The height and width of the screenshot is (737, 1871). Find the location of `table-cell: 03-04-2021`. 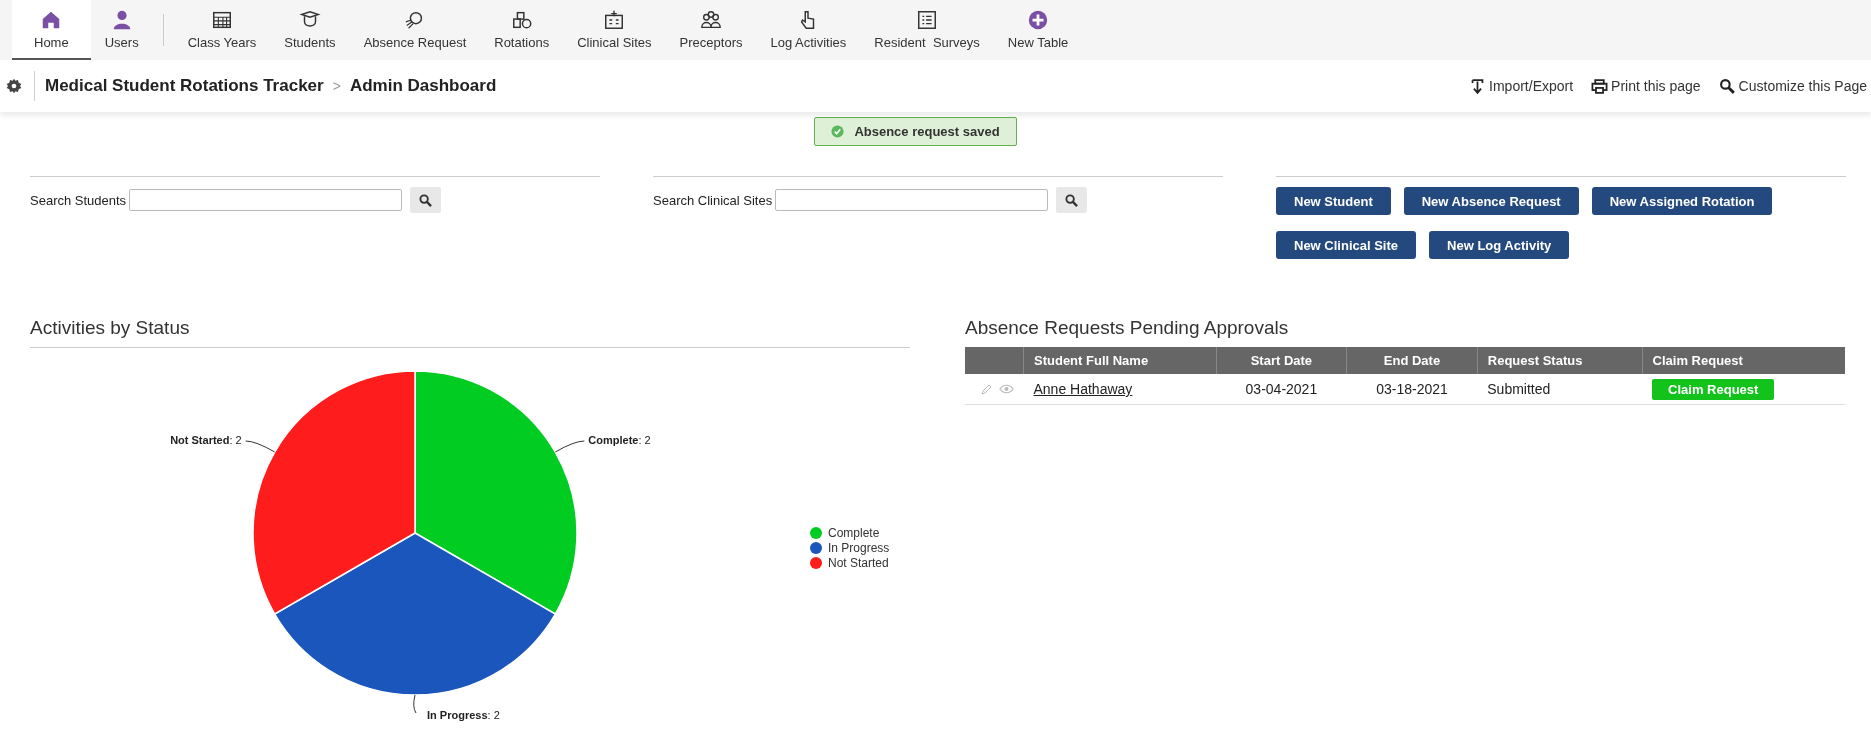

table-cell: 03-04-2021 is located at coordinates (1281, 389).